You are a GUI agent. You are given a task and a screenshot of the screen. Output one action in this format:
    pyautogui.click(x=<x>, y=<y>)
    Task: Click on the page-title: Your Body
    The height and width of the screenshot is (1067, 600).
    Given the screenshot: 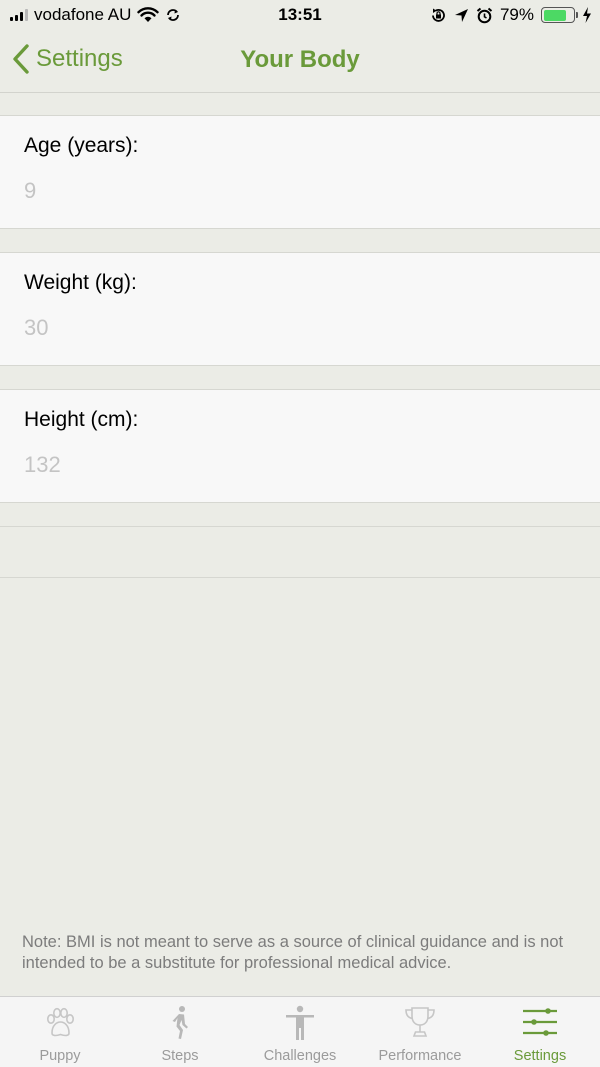 What is the action you would take?
    pyautogui.click(x=300, y=59)
    